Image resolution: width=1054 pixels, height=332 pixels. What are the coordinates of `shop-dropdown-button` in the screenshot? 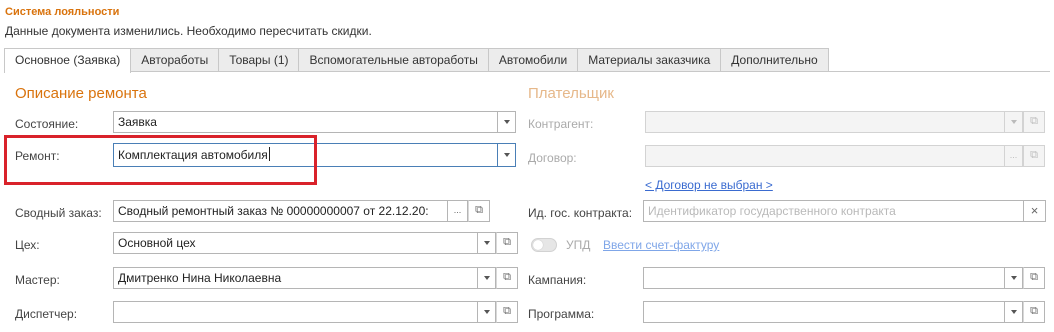 It's located at (487, 243).